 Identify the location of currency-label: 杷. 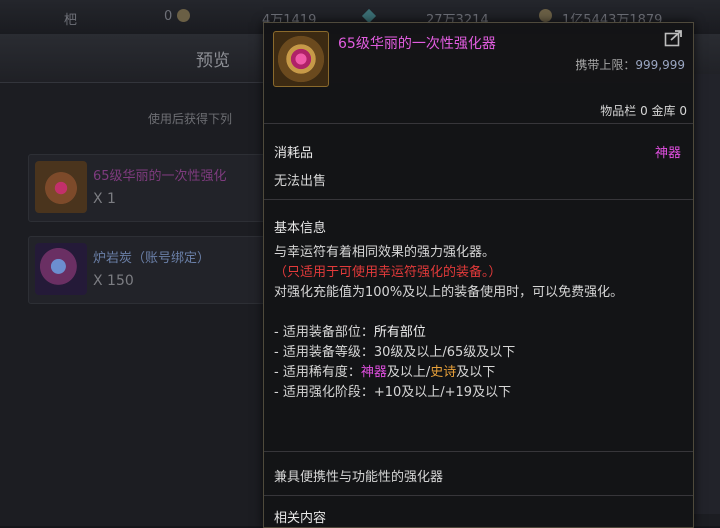
(71, 20).